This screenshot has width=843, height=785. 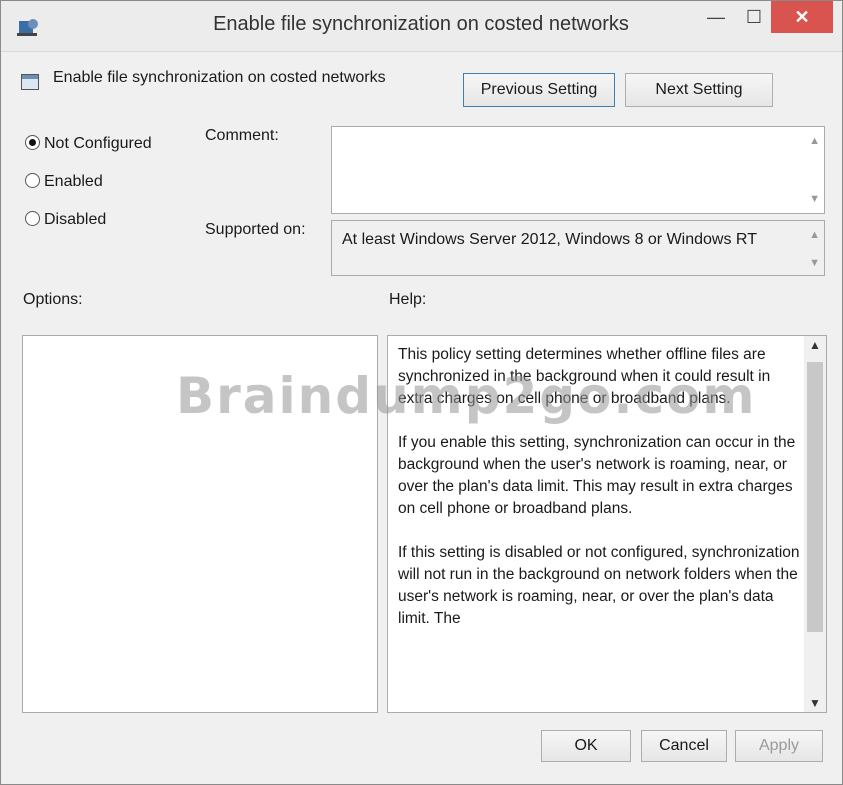 I want to click on maximize-button: ☐, so click(x=754, y=17).